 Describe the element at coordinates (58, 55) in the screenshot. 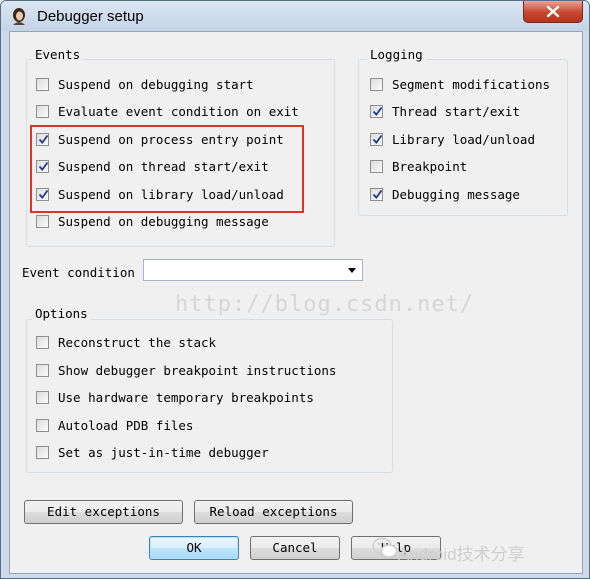

I see `events-group-title: Events` at that location.